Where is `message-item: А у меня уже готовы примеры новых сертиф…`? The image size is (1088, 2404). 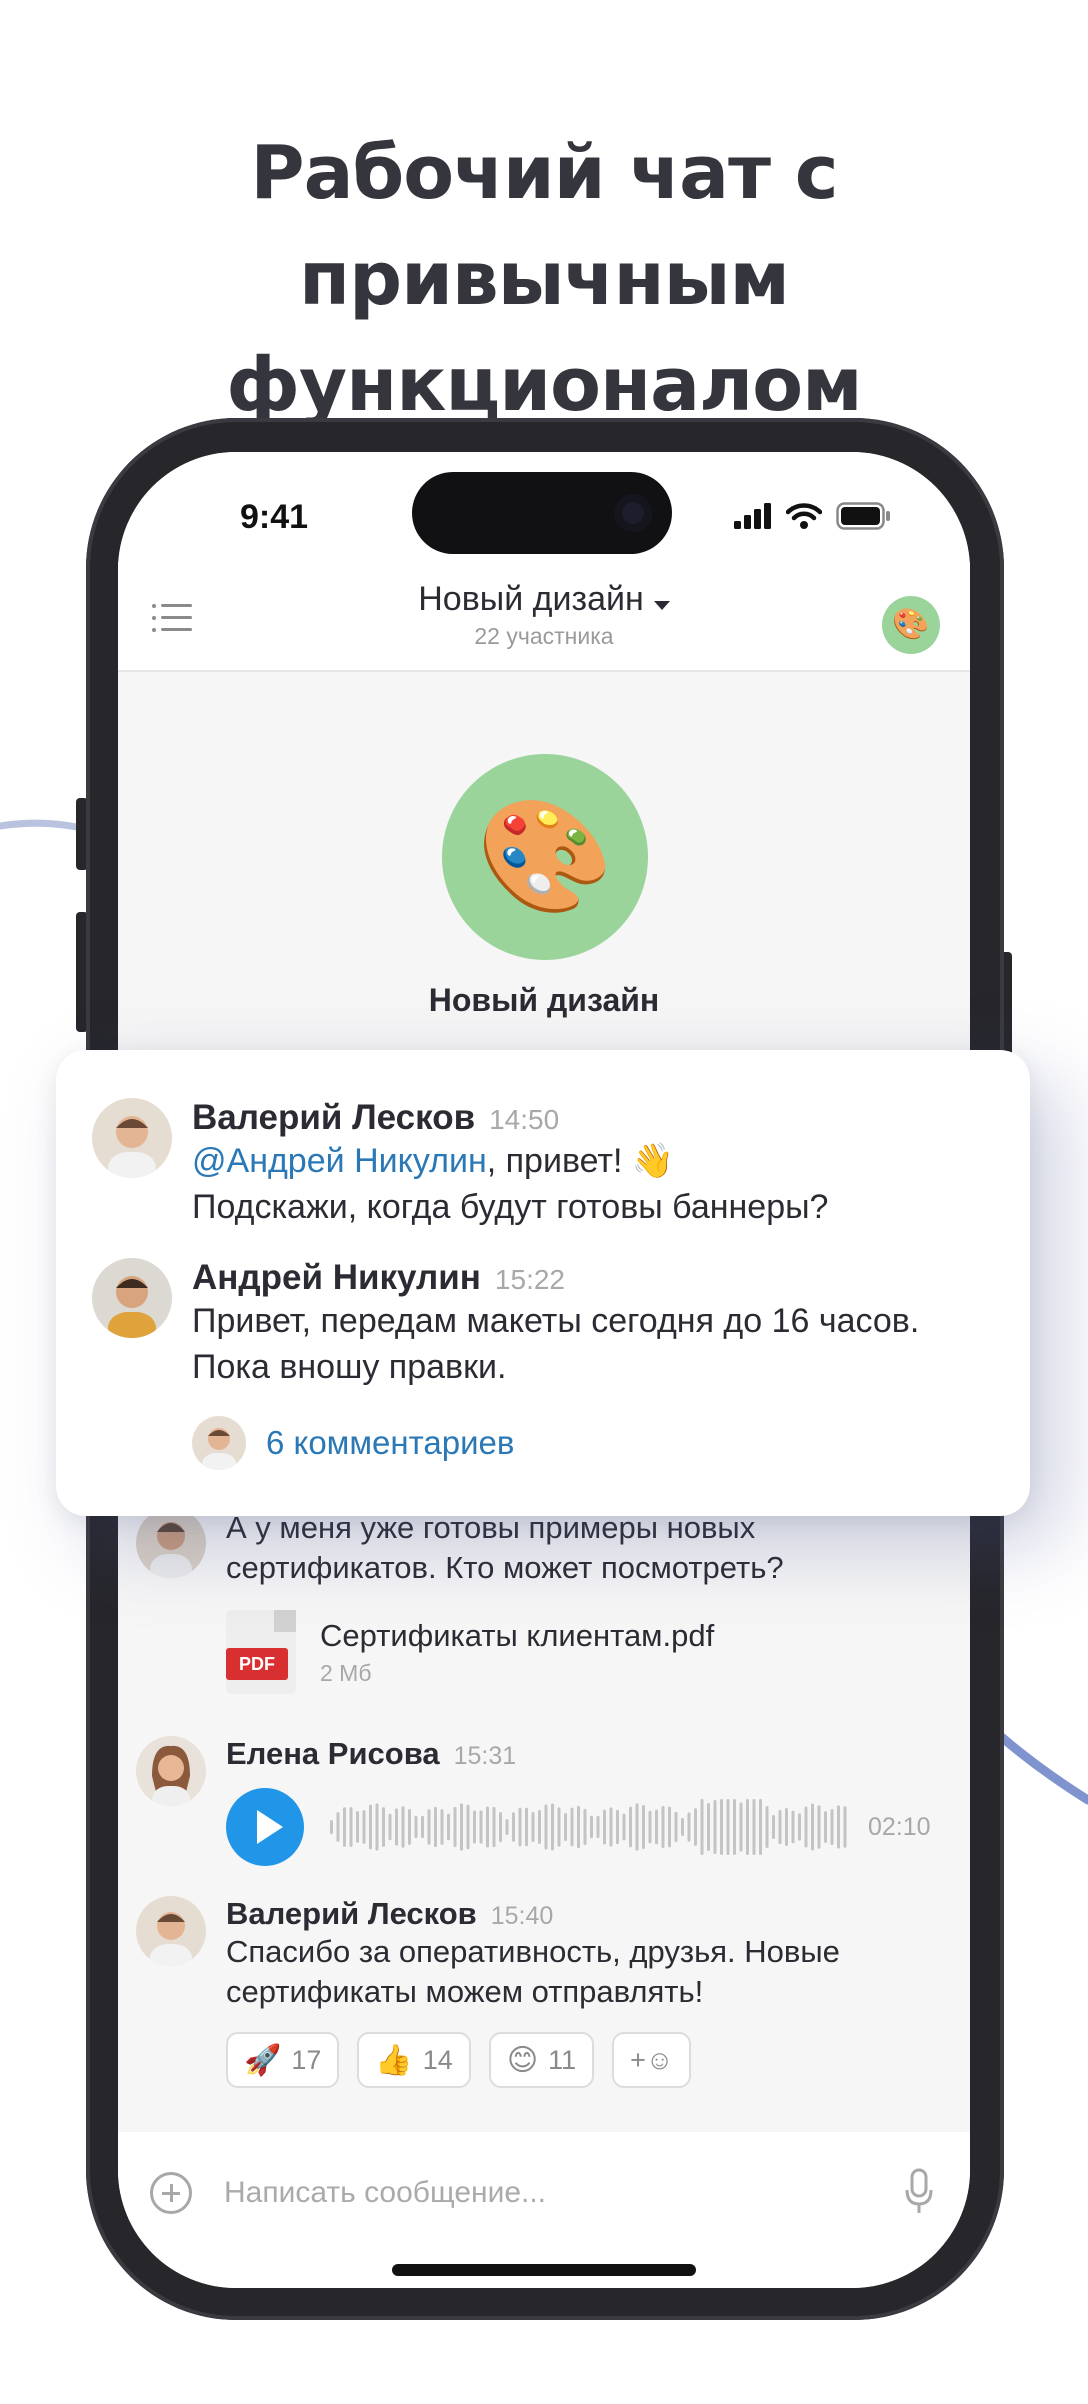 message-item: А у меня уже готовы примеры новых сертиф… is located at coordinates (536, 1601).